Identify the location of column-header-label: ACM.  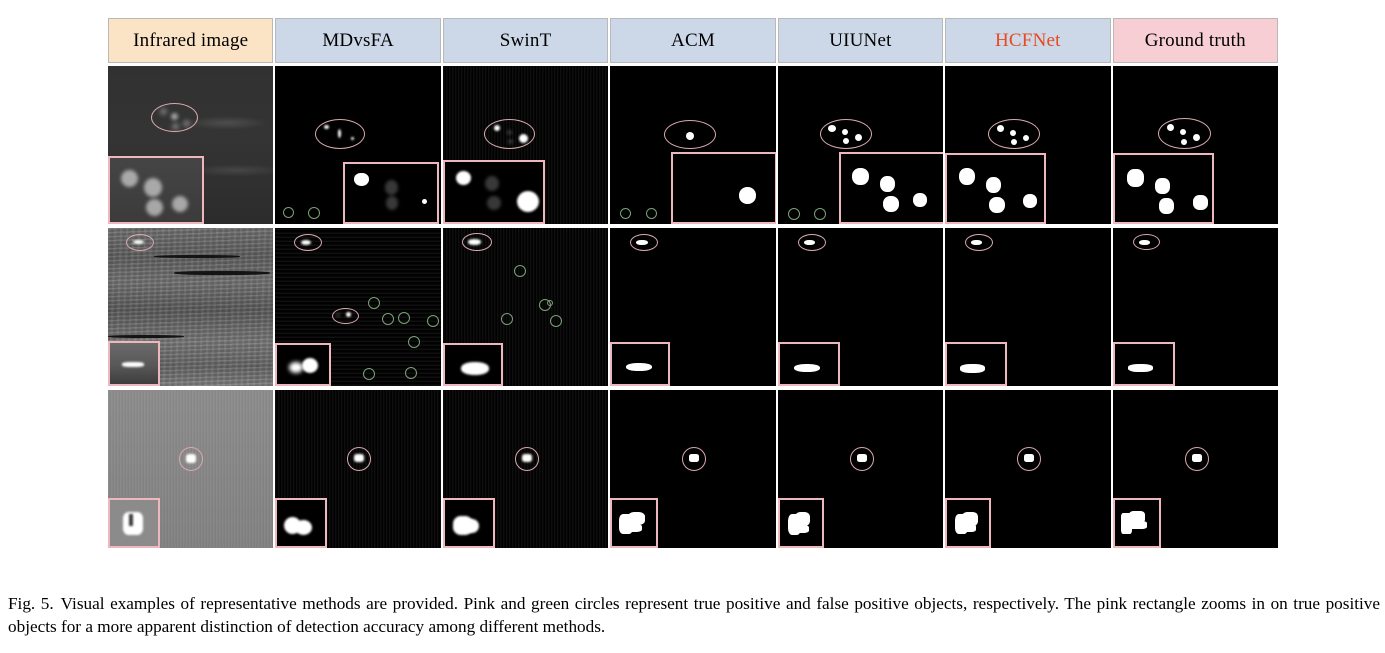
(693, 40).